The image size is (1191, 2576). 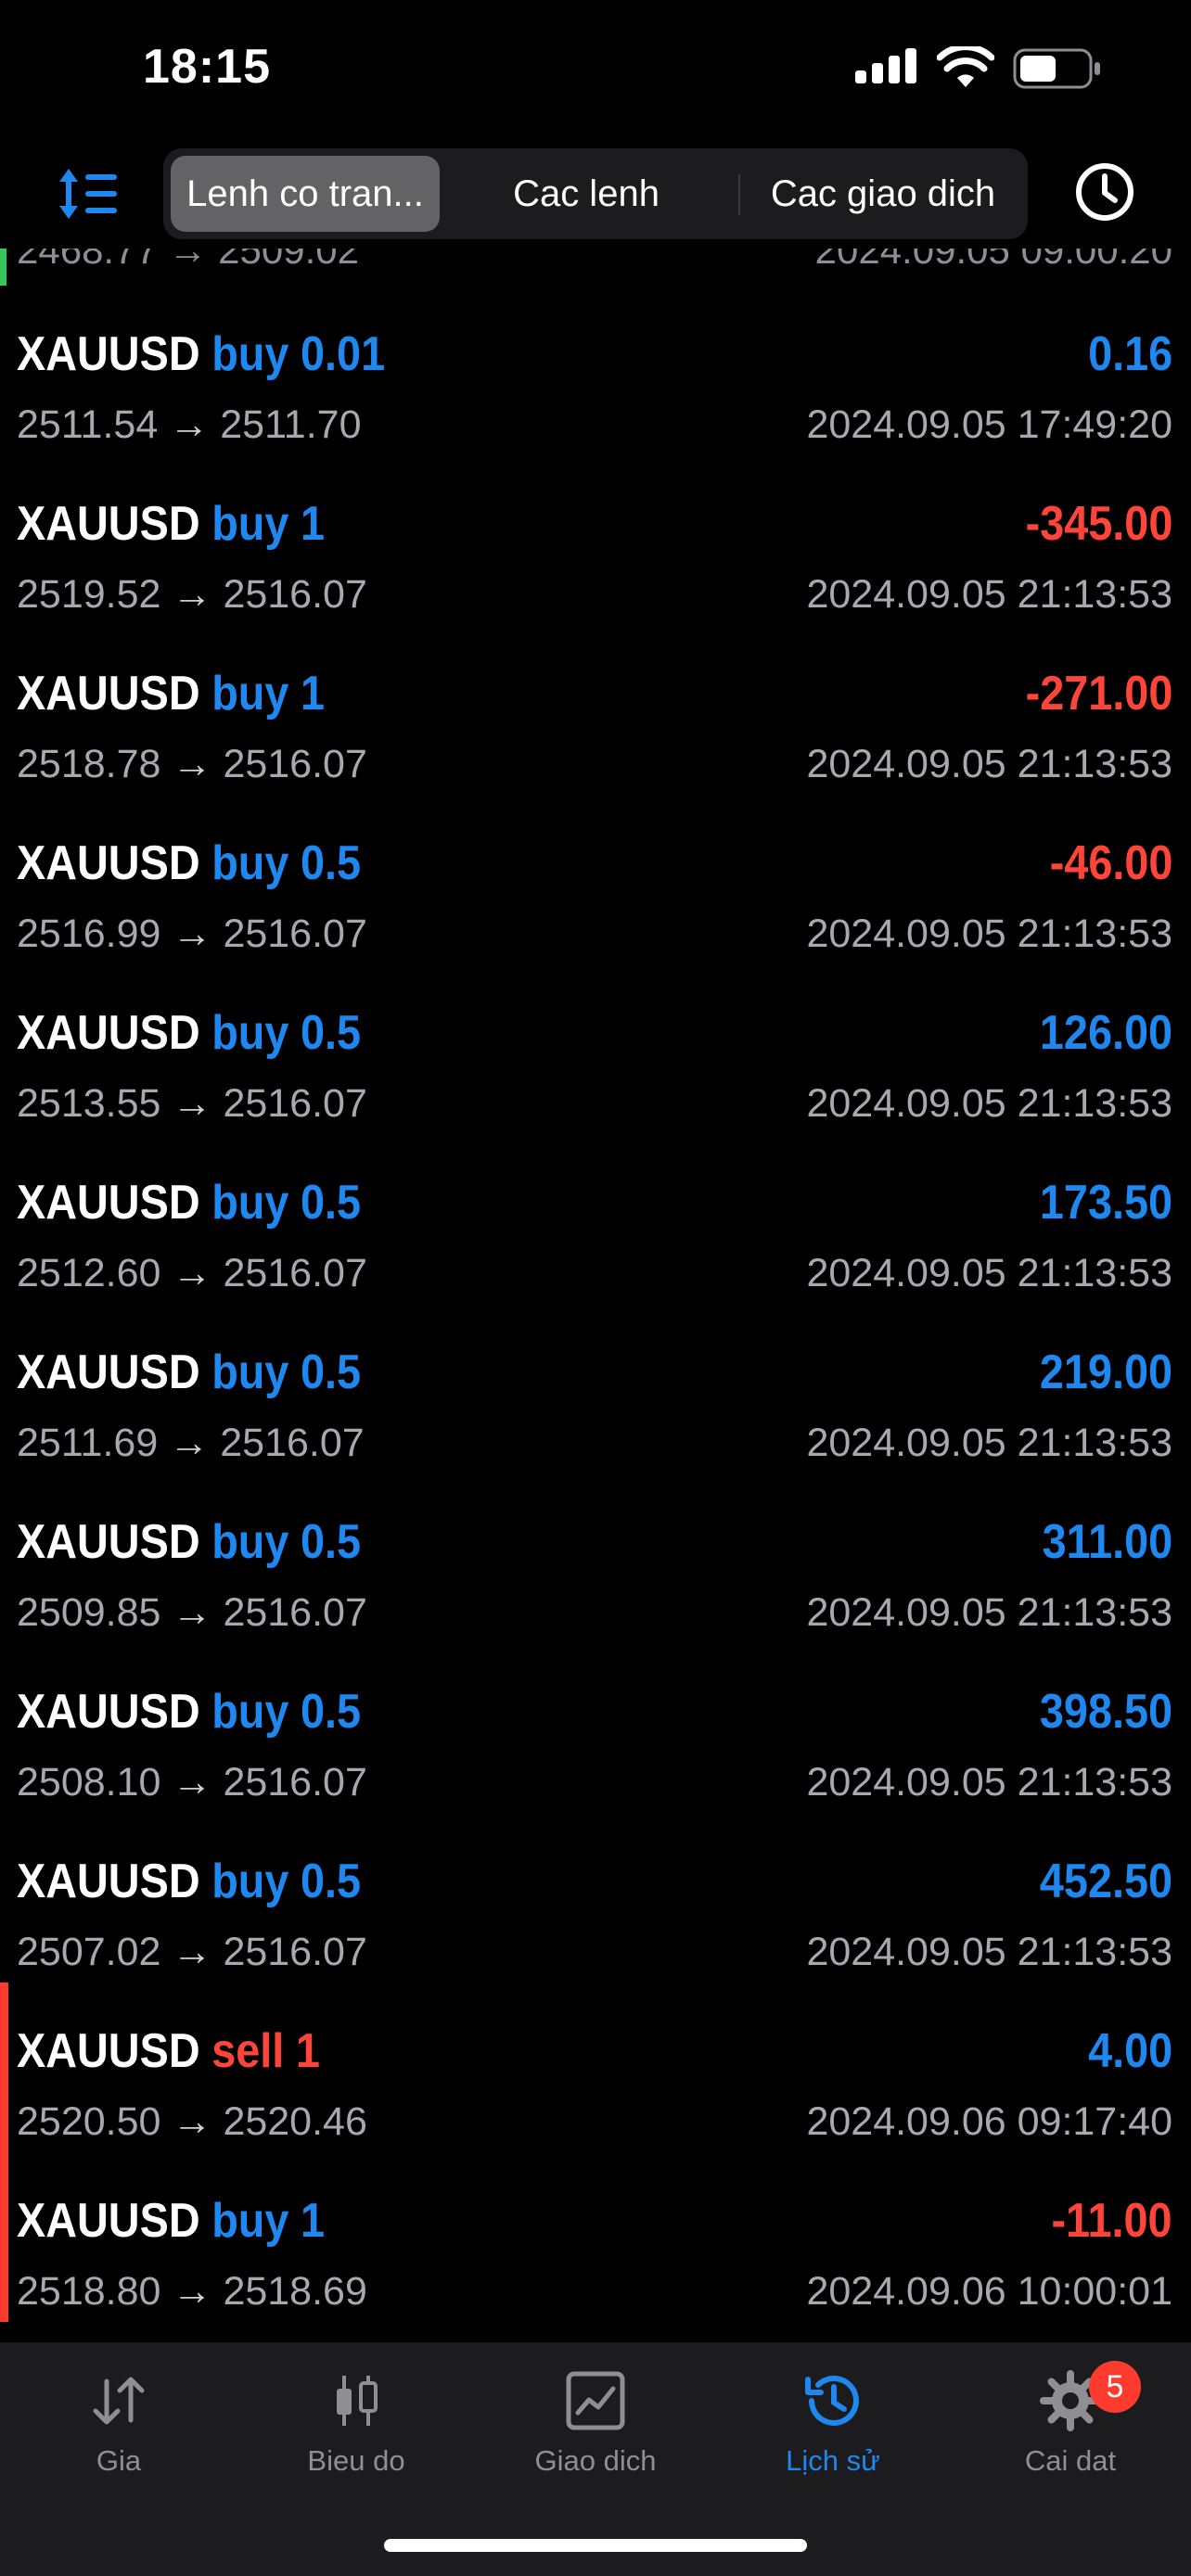 What do you see at coordinates (89, 1952) in the screenshot?
I see `order-open-price: 2507.02` at bounding box center [89, 1952].